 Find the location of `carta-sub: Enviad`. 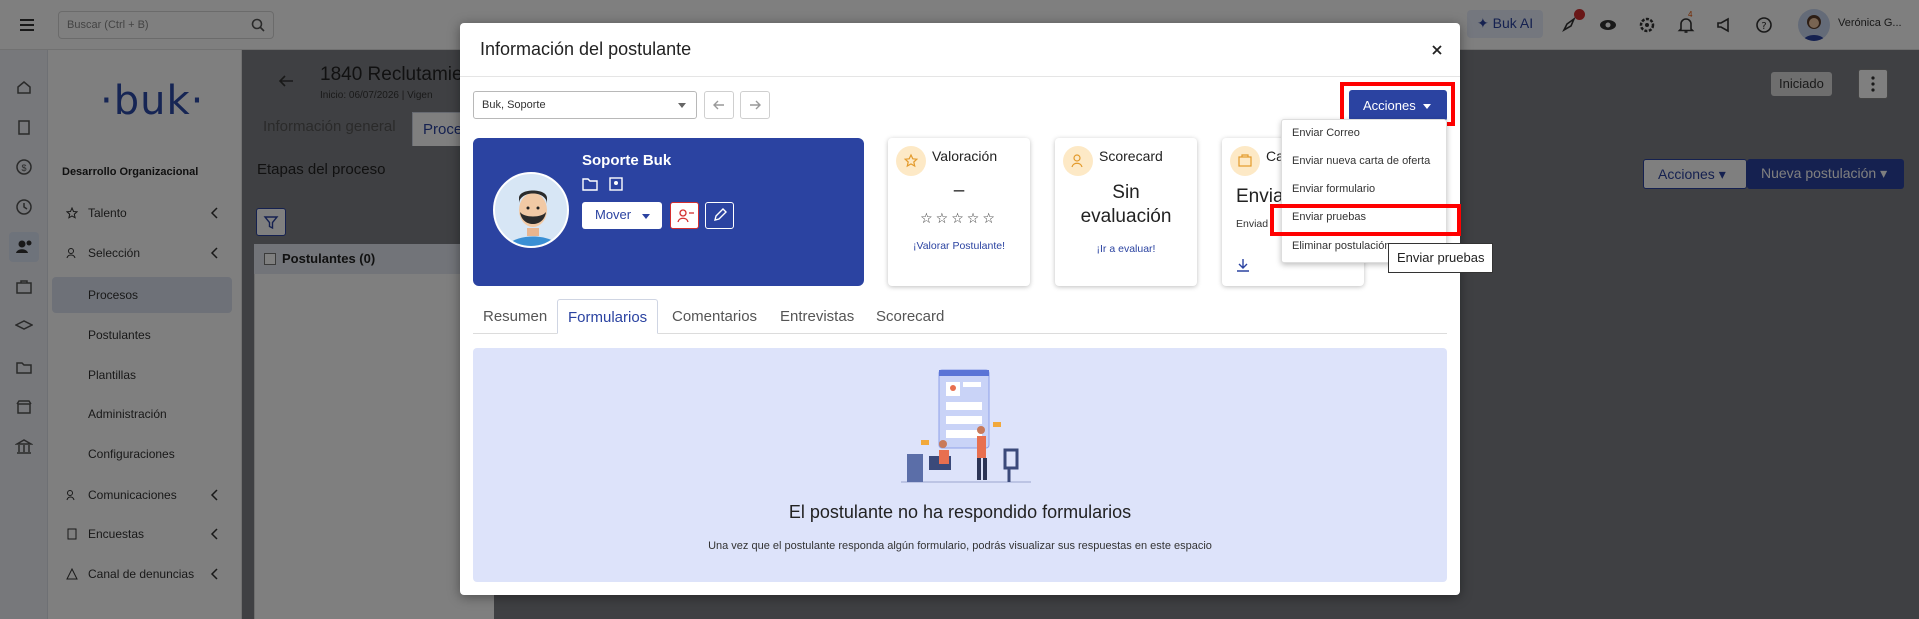

carta-sub: Enviad is located at coordinates (1252, 224).